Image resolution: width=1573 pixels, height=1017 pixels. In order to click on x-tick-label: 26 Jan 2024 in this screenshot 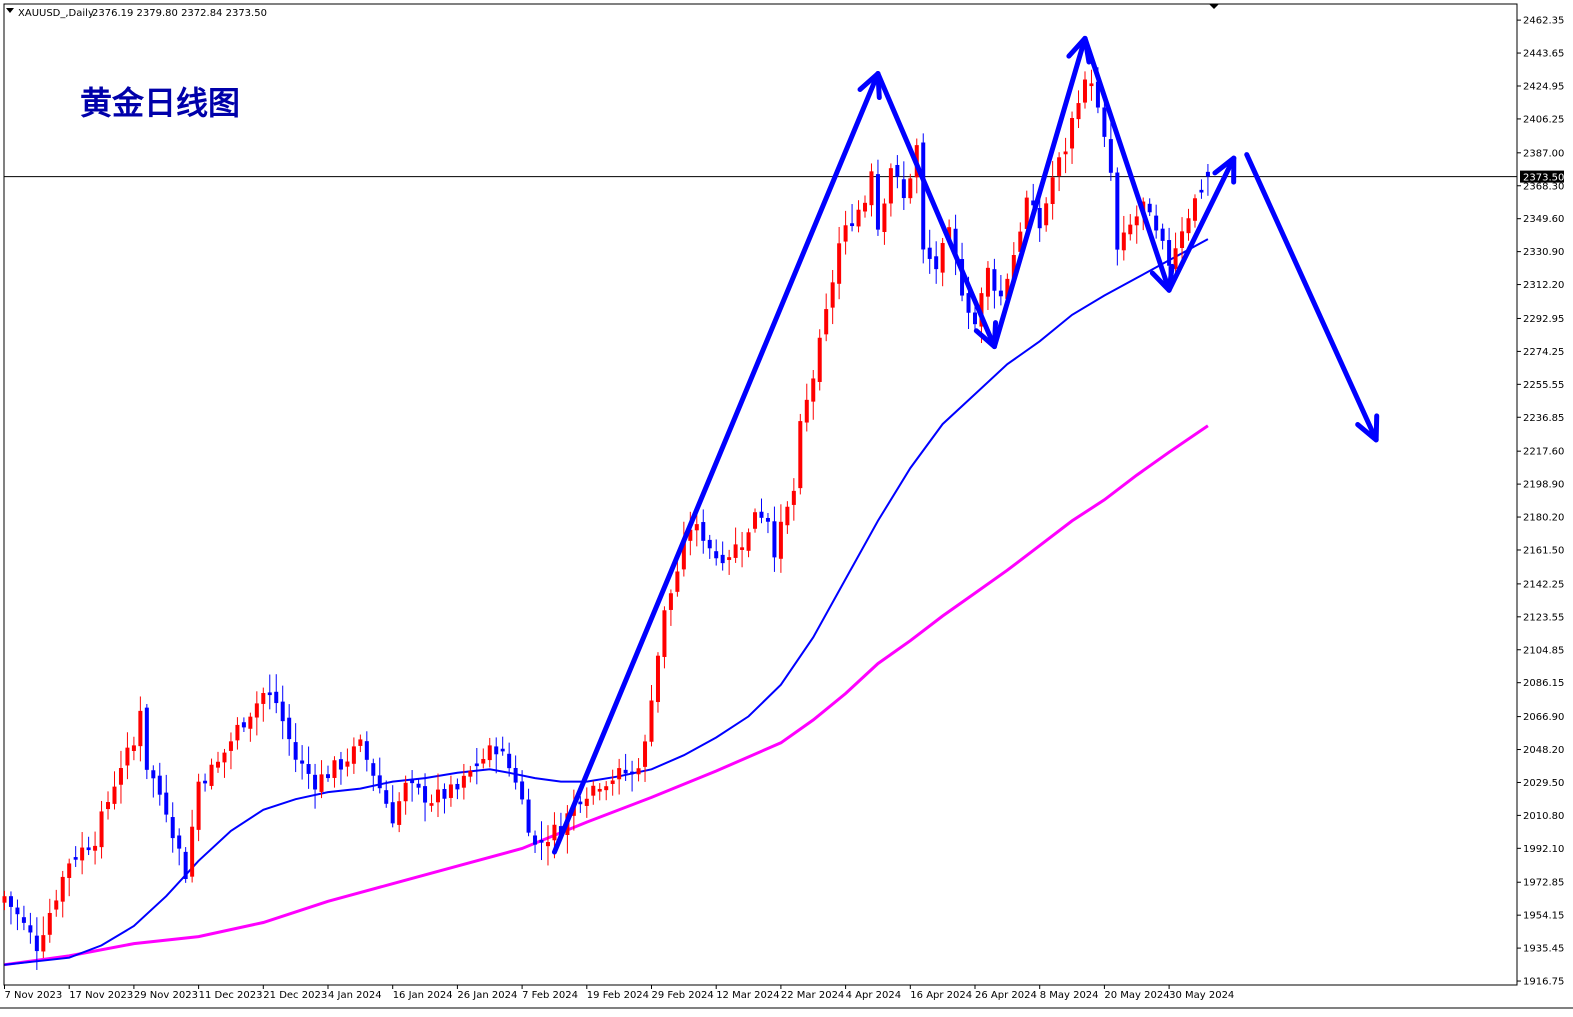, I will do `click(487, 995)`.